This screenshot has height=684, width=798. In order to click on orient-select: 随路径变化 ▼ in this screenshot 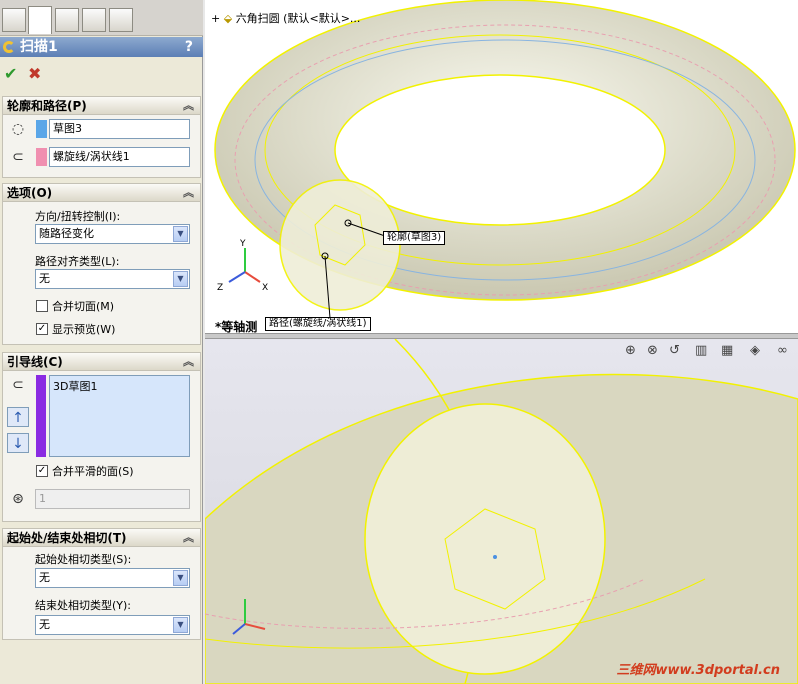, I will do `click(112, 234)`.